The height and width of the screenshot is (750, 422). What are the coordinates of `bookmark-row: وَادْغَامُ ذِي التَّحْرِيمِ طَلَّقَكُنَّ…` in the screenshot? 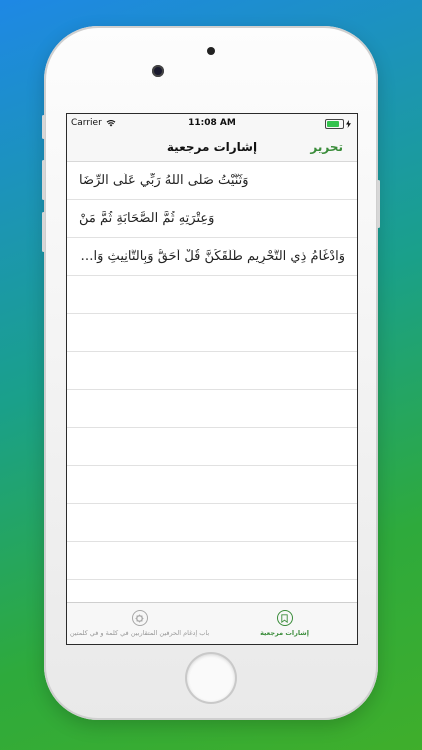 It's located at (212, 257).